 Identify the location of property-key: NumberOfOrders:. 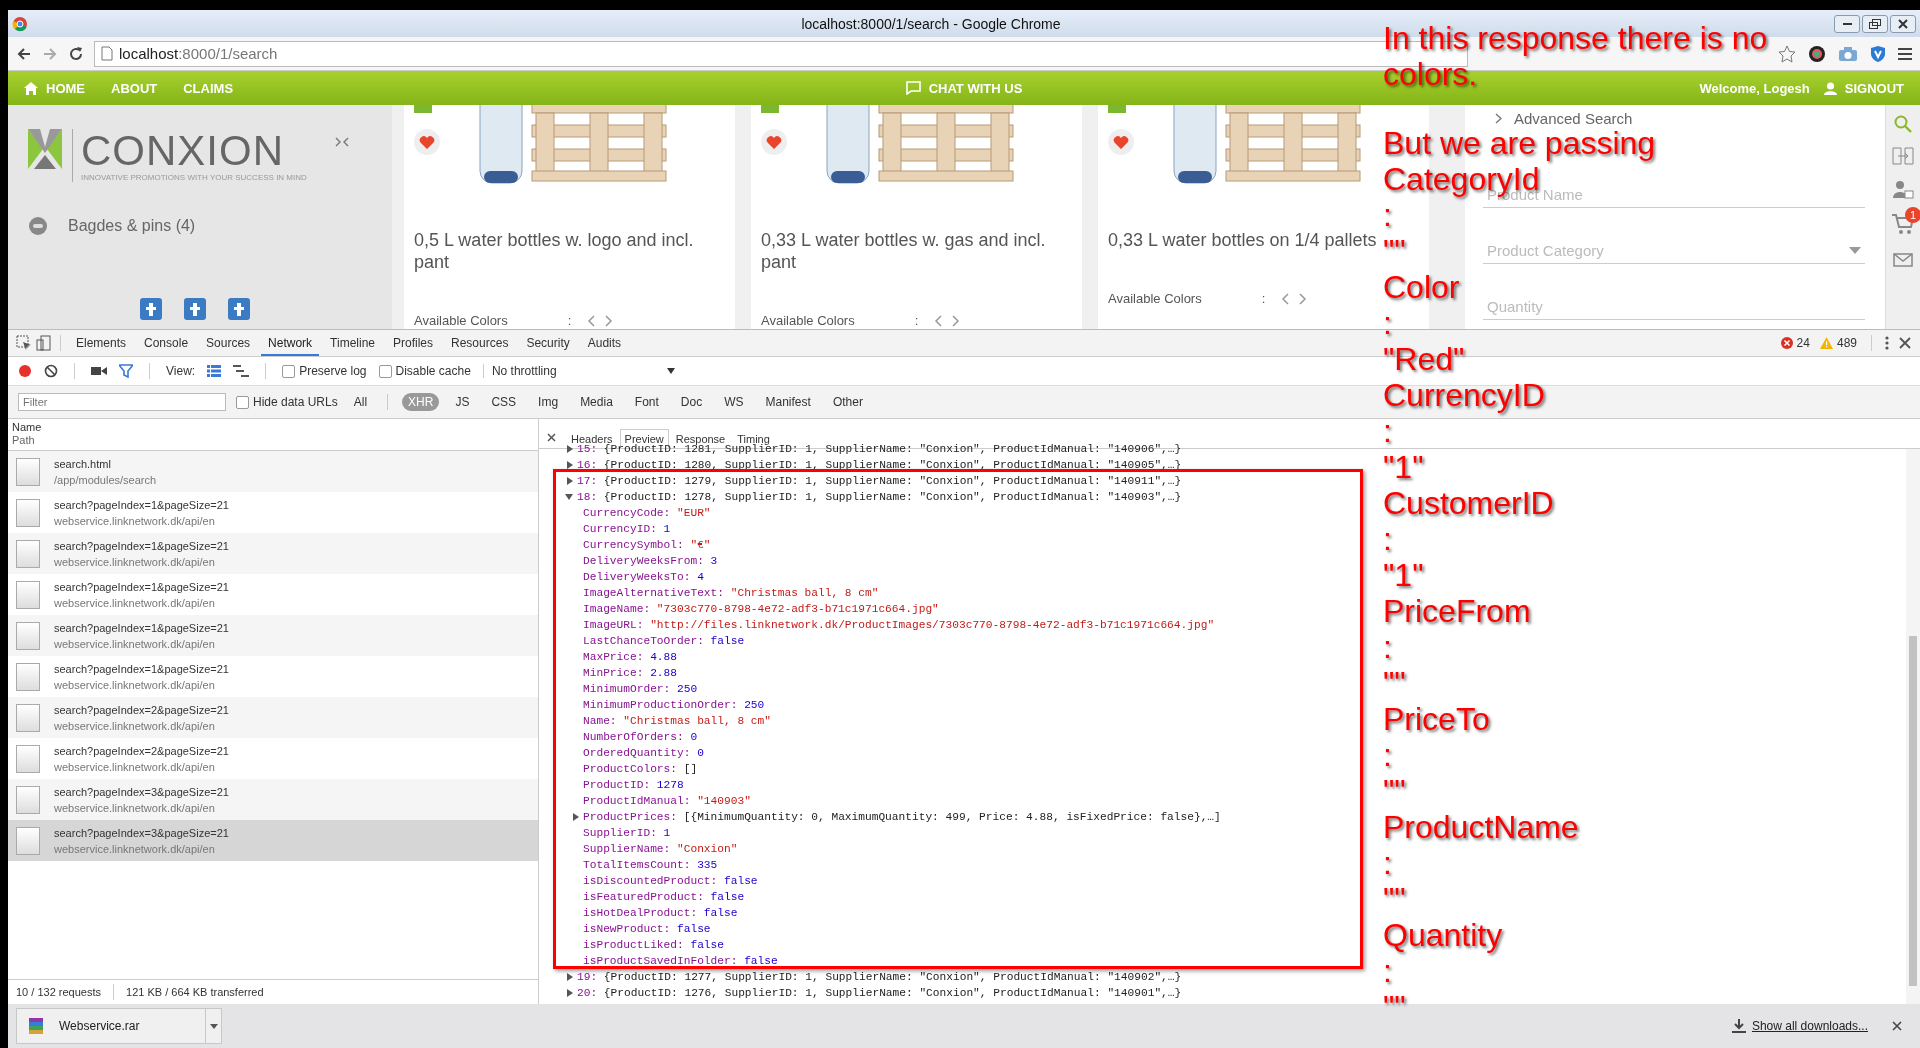
(633, 737).